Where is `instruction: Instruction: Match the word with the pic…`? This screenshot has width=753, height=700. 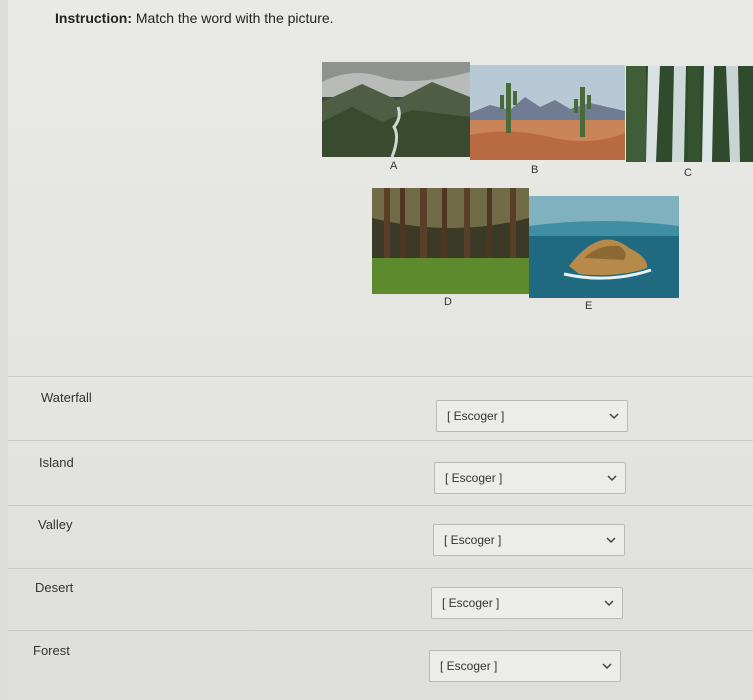
instruction: Instruction: Match the word with the pic… is located at coordinates (194, 18).